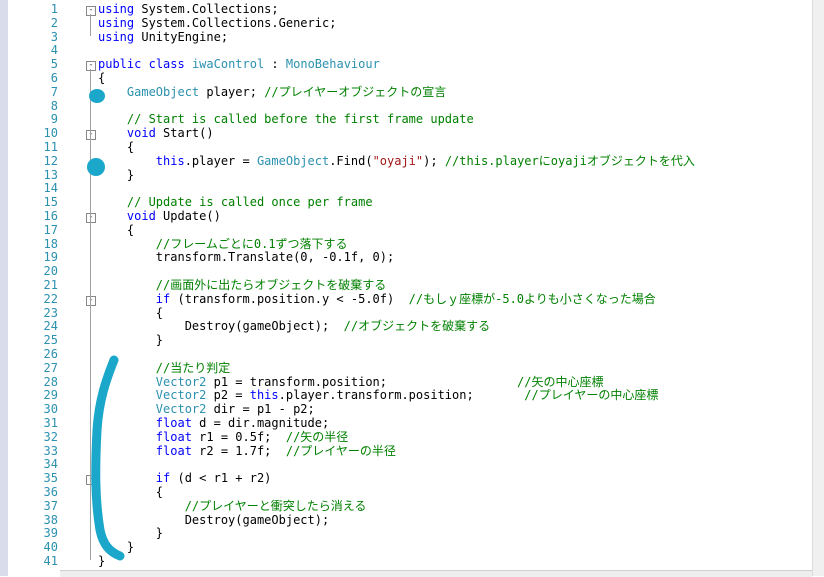 This screenshot has width=824, height=577. Describe the element at coordinates (106, 325) in the screenshot. I see `annotation-overlay` at that location.